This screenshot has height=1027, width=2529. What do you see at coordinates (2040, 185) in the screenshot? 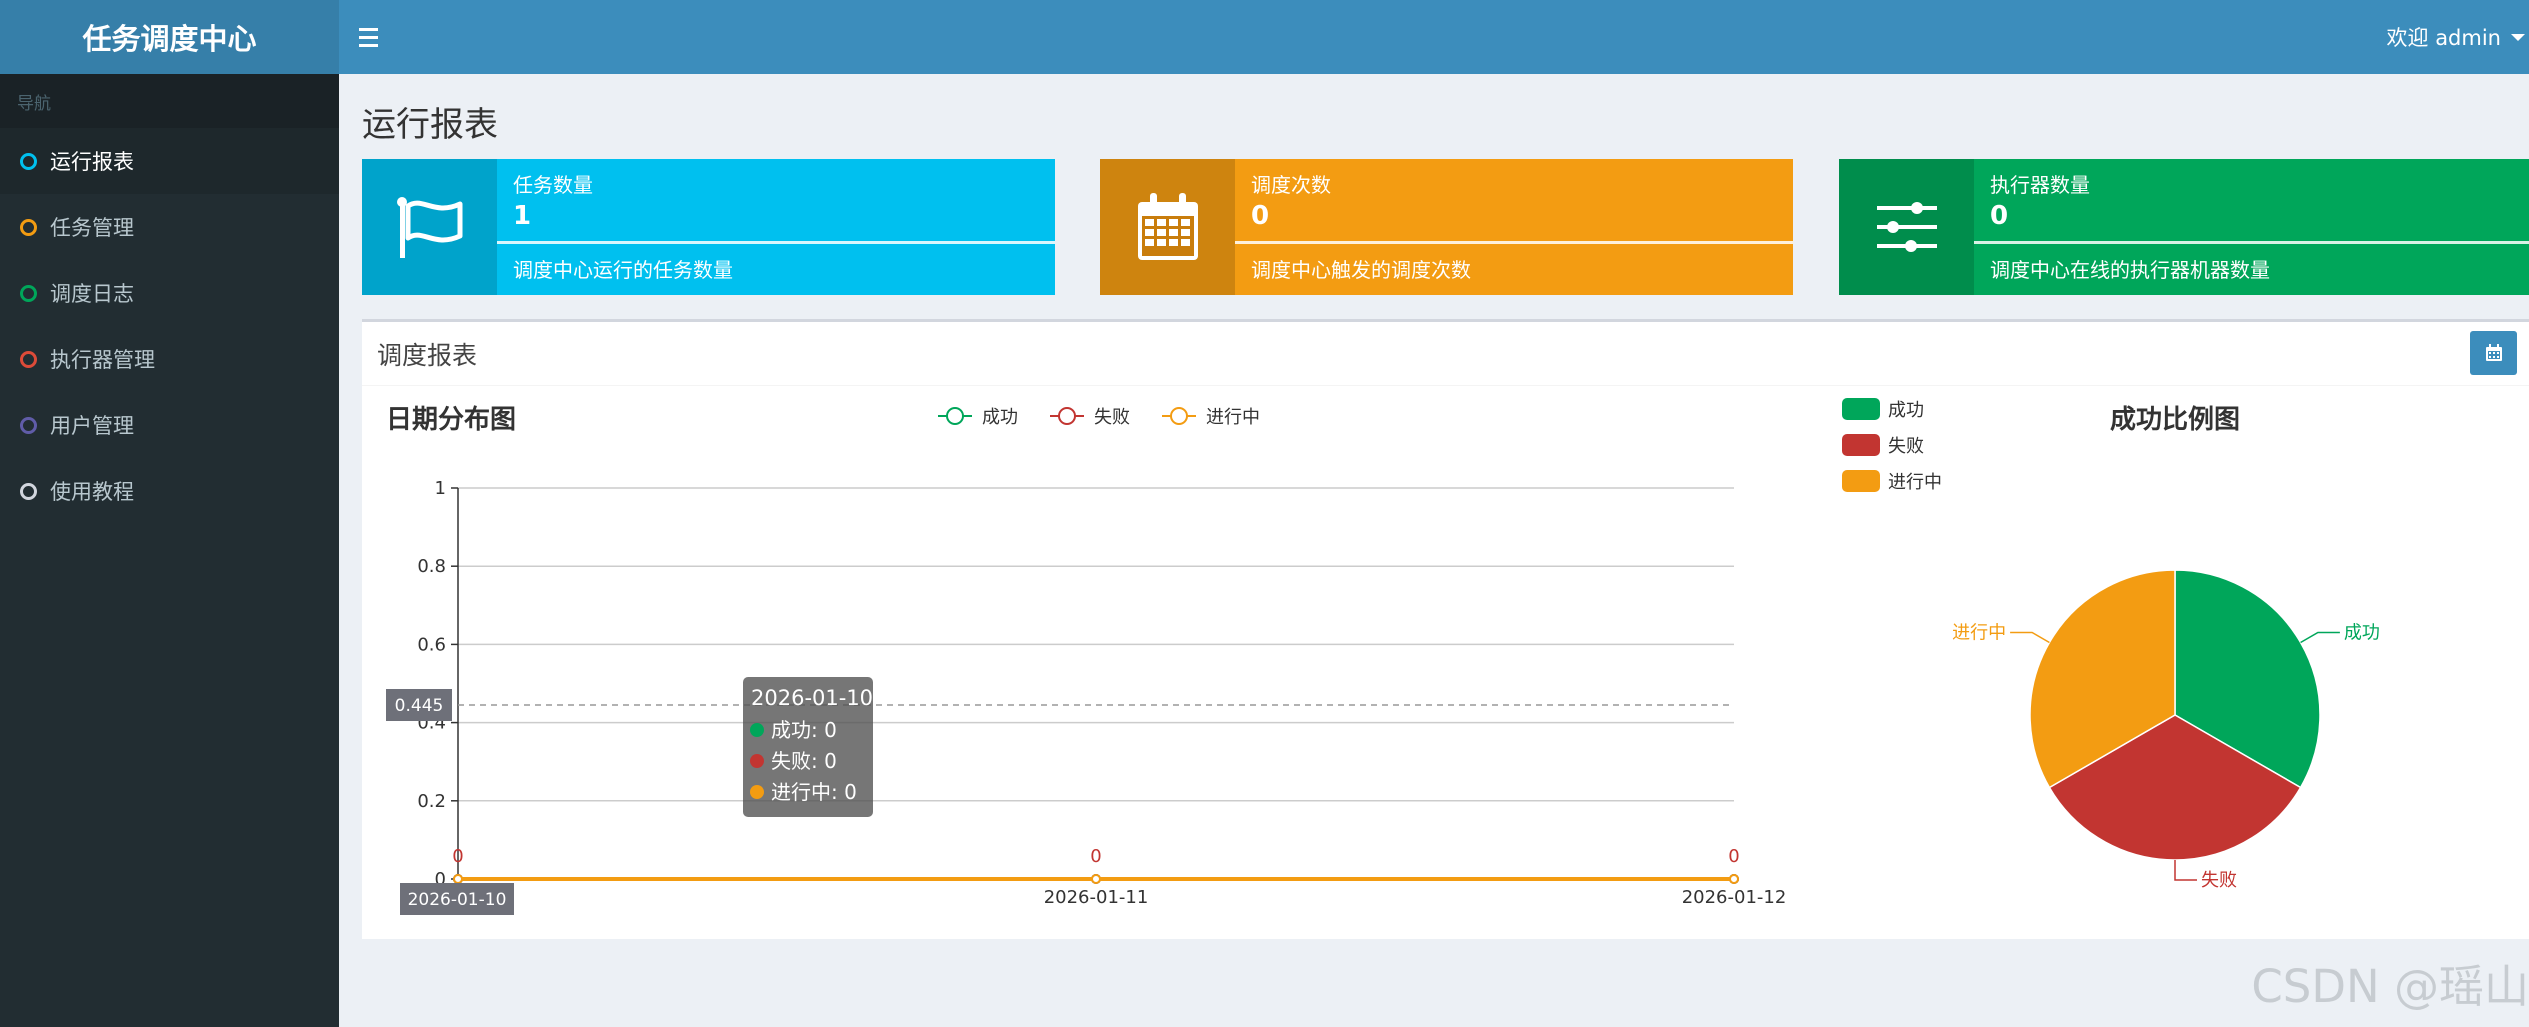
I see `stat-label: 执行器数量` at bounding box center [2040, 185].